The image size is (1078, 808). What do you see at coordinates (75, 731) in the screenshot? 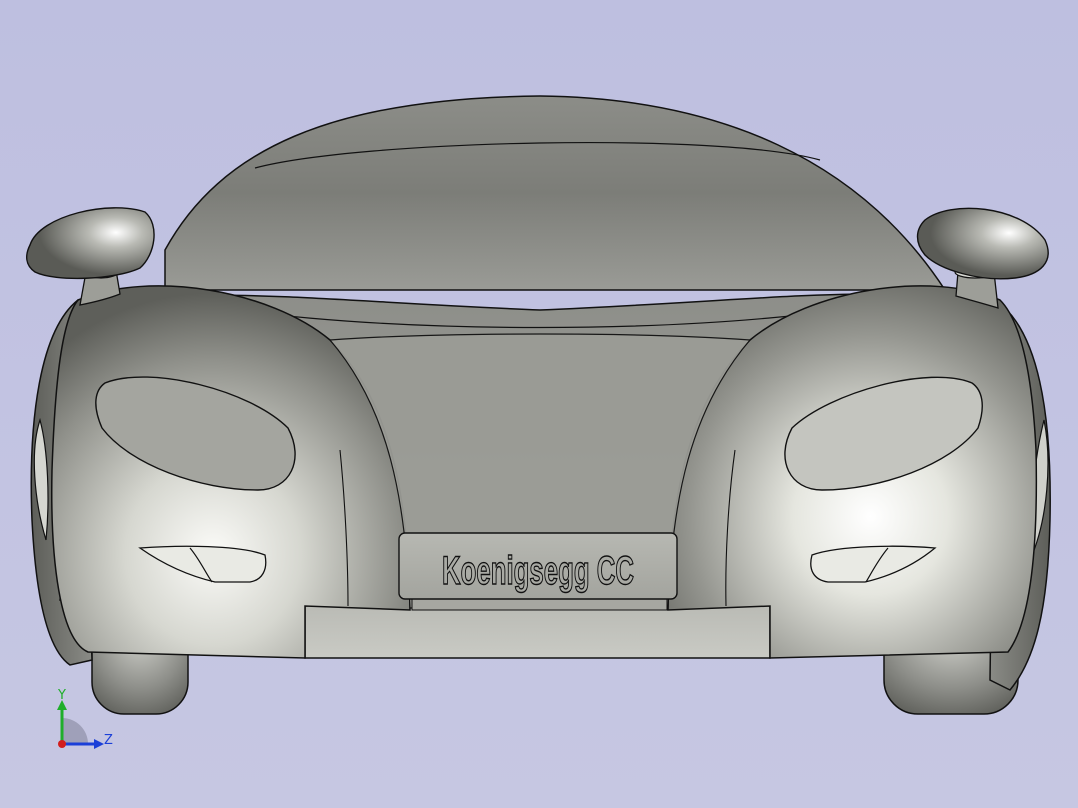
I see `triad-arc` at bounding box center [75, 731].